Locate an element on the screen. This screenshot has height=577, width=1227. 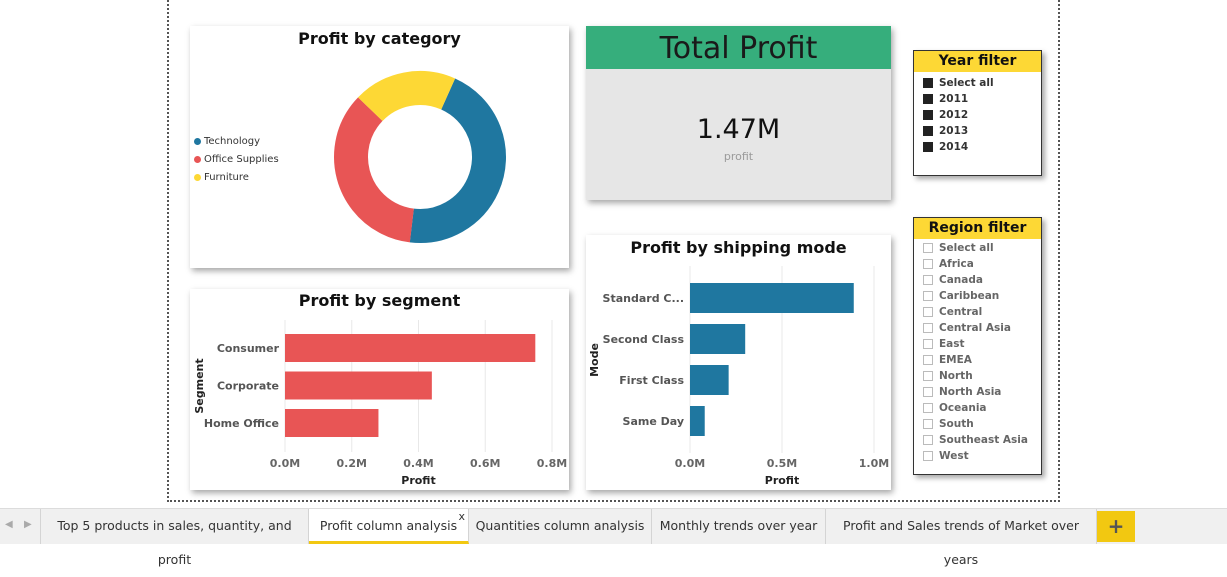
region-filter-item-label: West is located at coordinates (954, 456).